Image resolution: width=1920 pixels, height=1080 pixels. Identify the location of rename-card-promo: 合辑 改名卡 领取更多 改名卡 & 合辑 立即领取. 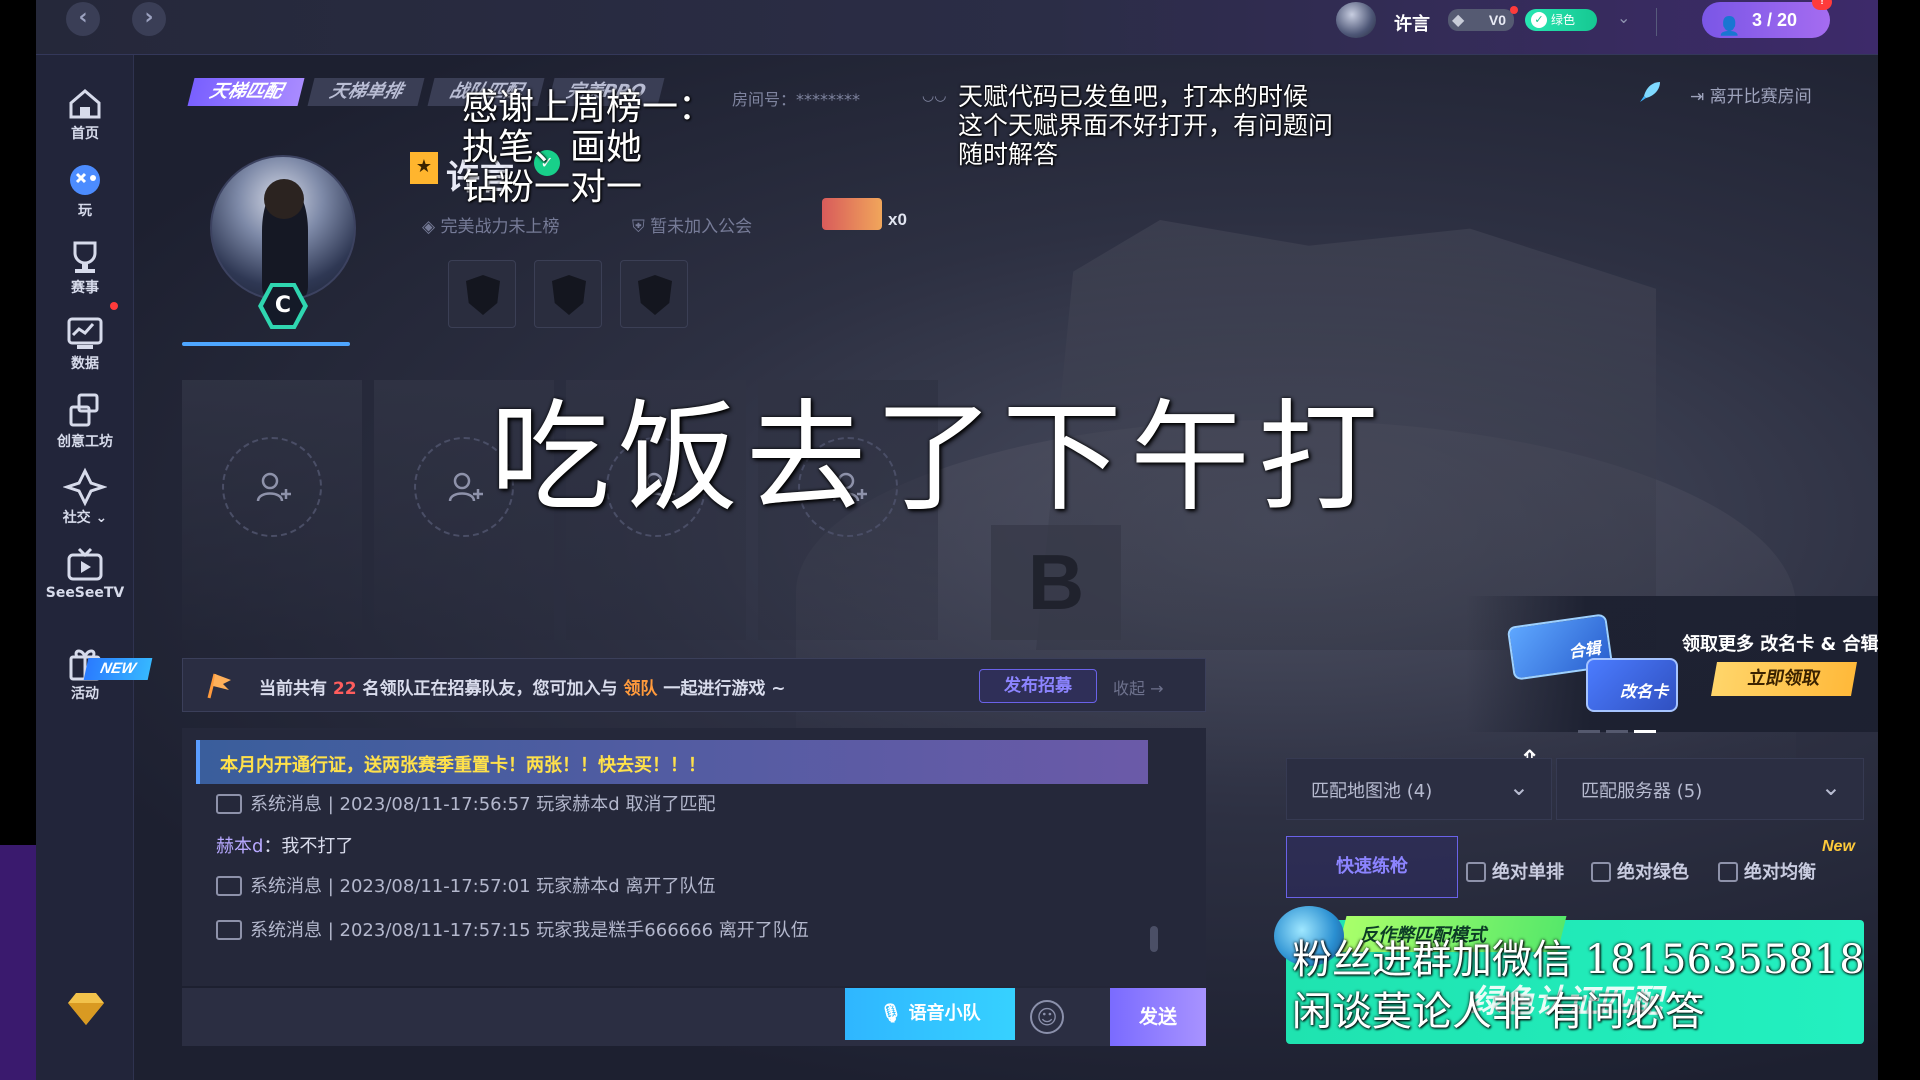
(1672, 664).